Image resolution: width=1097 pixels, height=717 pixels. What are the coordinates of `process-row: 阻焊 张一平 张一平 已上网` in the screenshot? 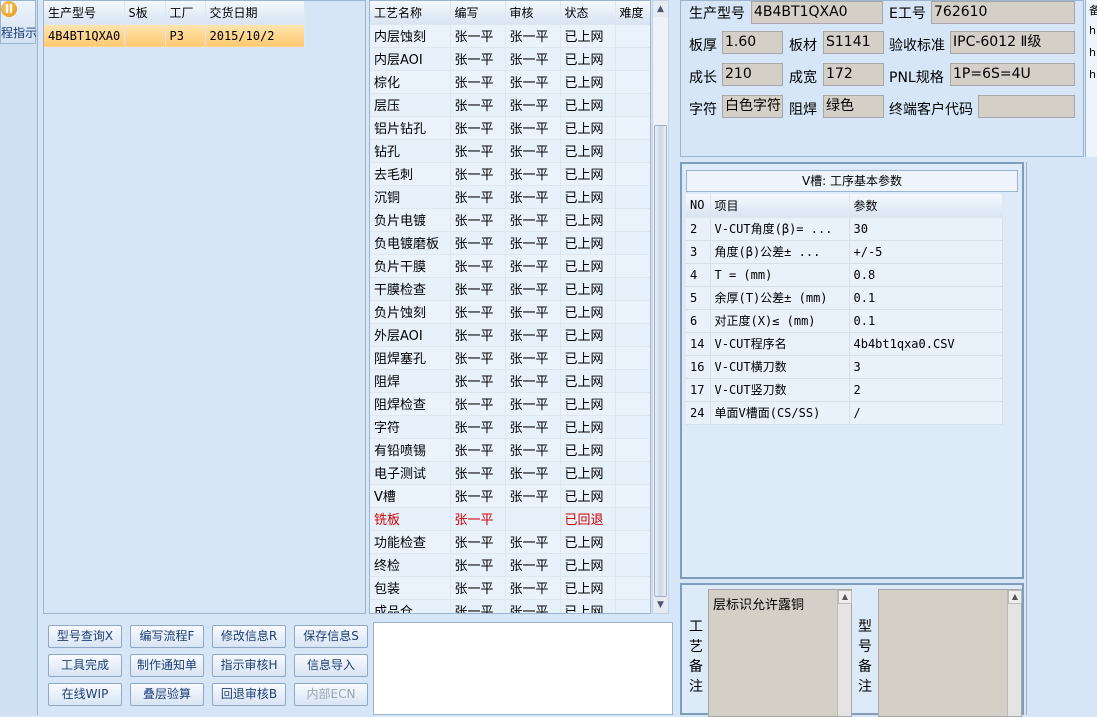 It's located at (510, 381).